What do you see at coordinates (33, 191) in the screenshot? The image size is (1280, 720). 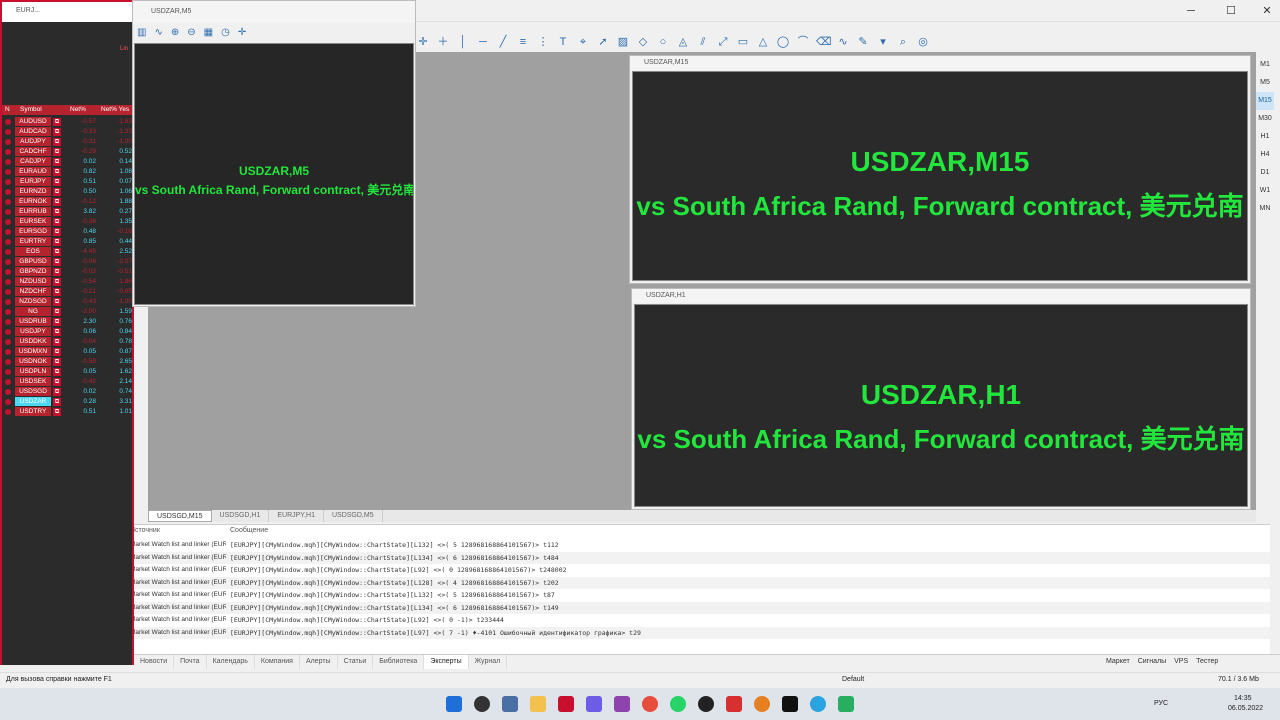 I see `symbol-button: EURNZD` at bounding box center [33, 191].